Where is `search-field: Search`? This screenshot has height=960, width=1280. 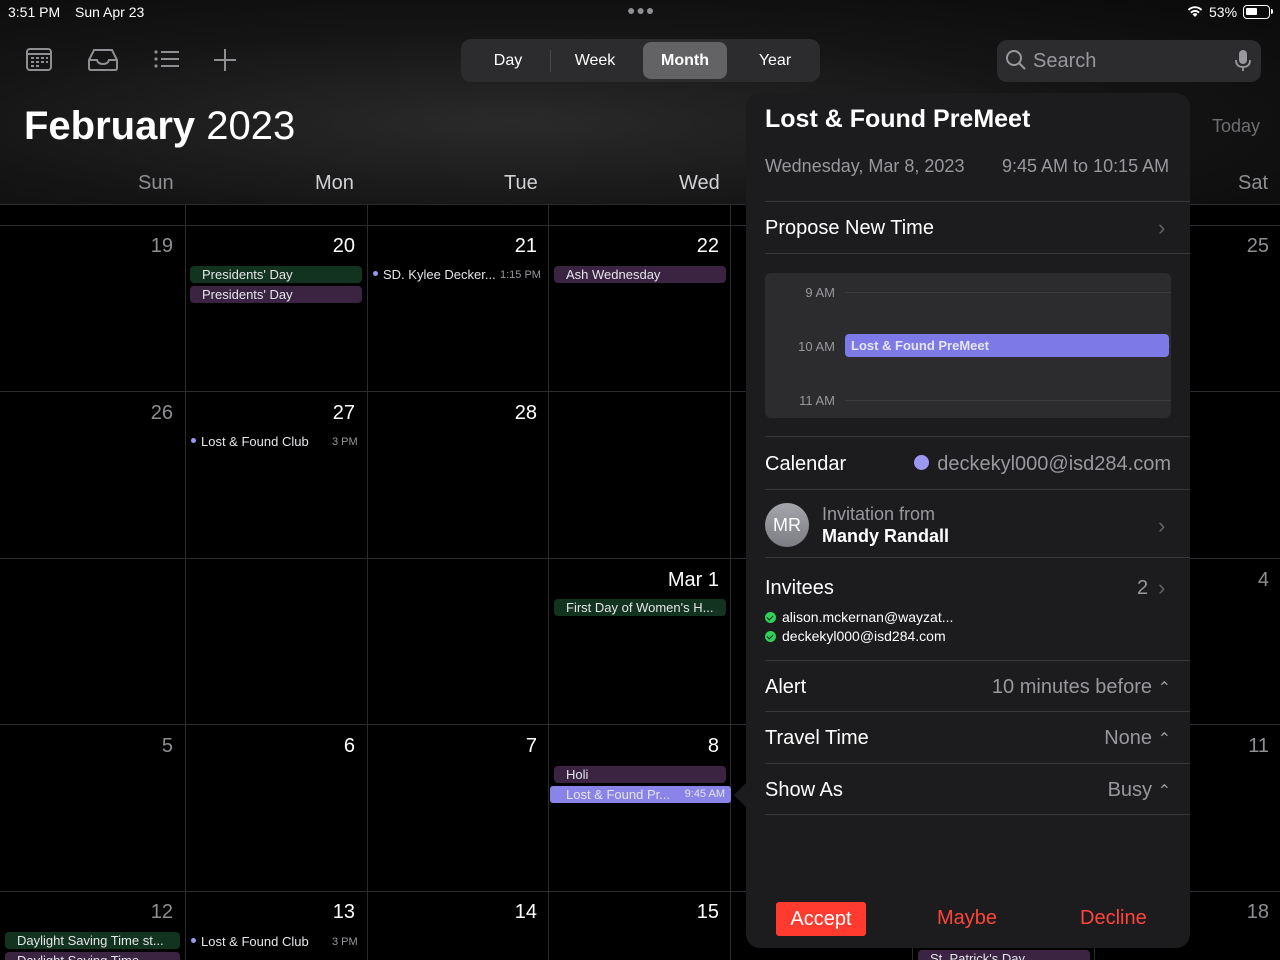 search-field: Search is located at coordinates (1129, 61).